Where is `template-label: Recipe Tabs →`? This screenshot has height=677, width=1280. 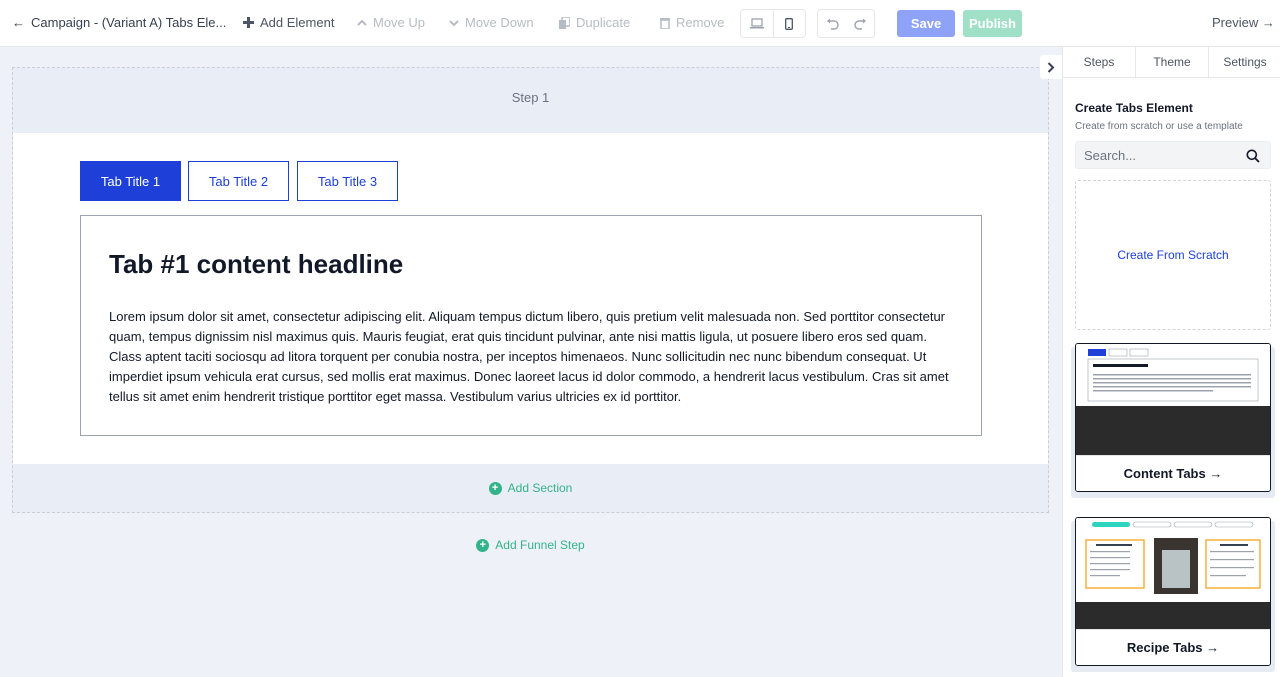
template-label: Recipe Tabs → is located at coordinates (1173, 647).